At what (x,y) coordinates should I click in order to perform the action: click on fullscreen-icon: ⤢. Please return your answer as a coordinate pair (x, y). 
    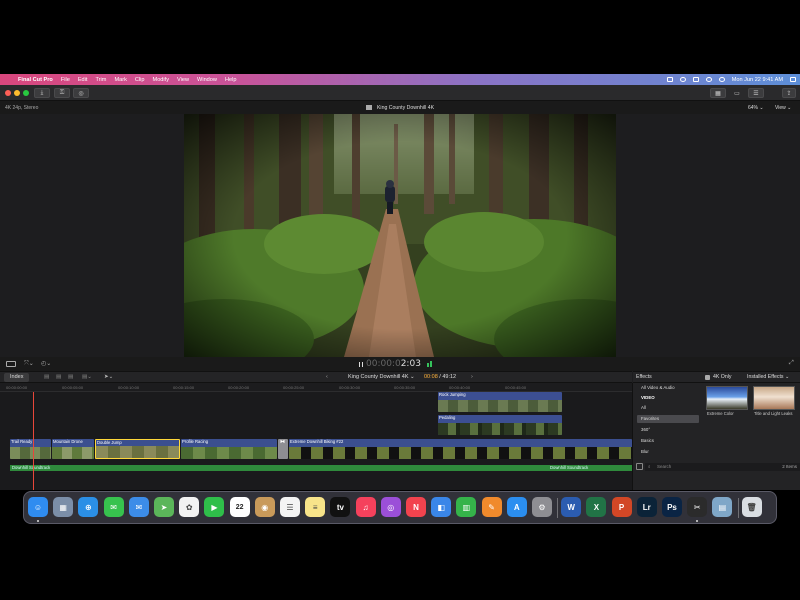
    Looking at the image, I should click on (791, 363).